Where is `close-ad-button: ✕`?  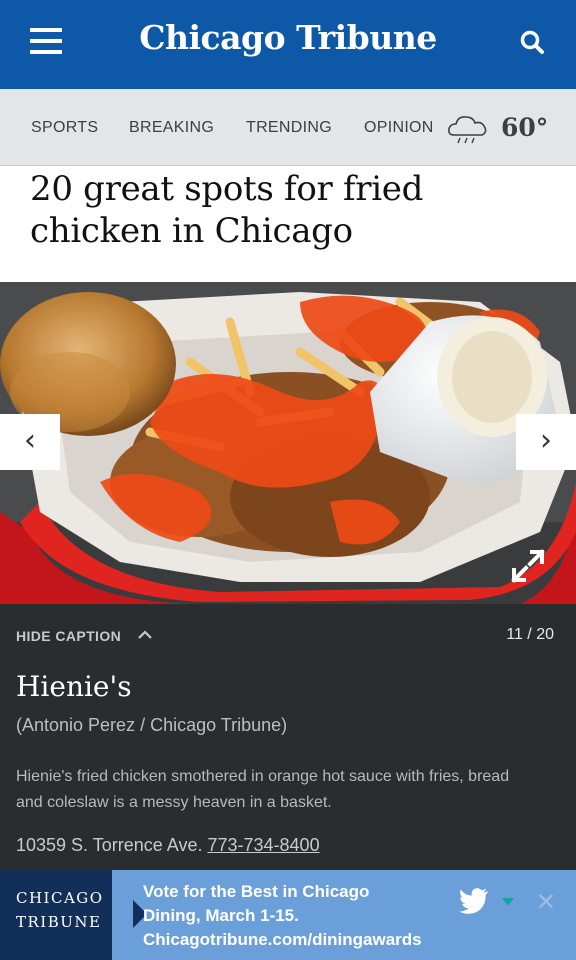 close-ad-button: ✕ is located at coordinates (546, 902).